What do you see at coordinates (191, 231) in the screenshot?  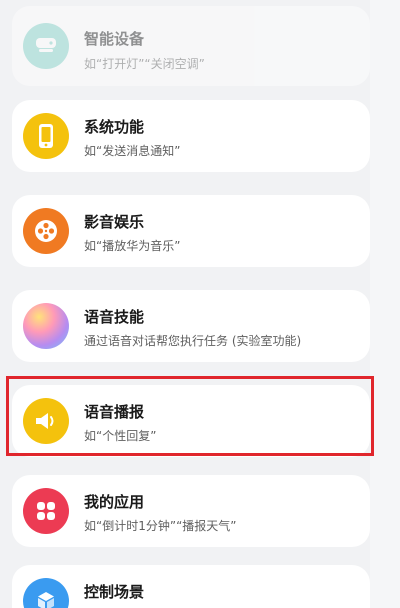 I see `category-card-media-entertainment: 影音娱乐 如“播放华为音乐”` at bounding box center [191, 231].